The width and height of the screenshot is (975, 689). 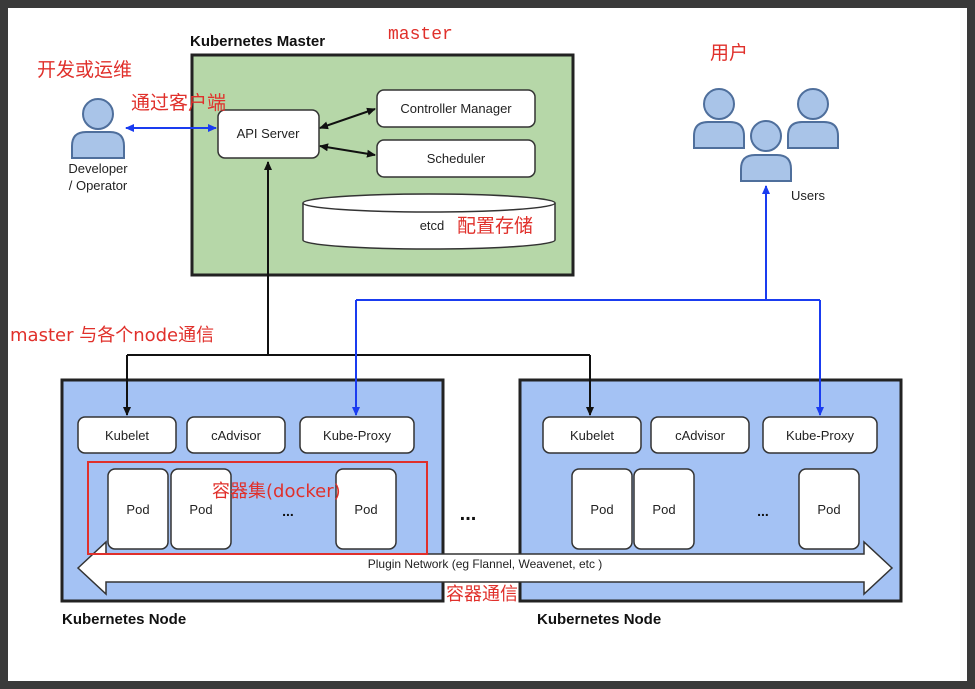 I want to click on node2-title: Kubernetes Node, so click(x=599, y=619).